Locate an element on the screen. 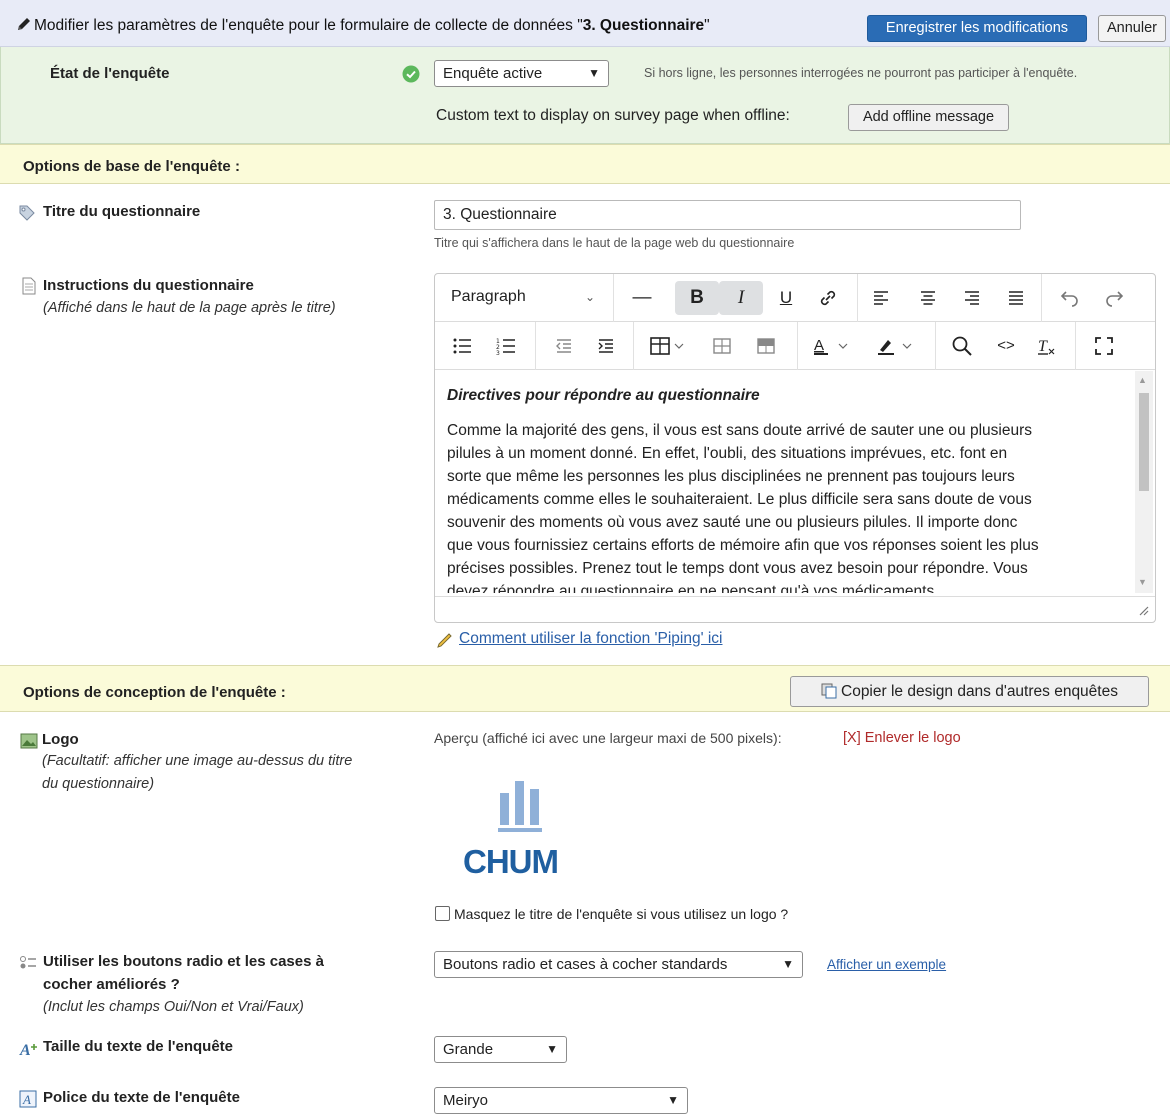  font-select: Meiryo ▼ is located at coordinates (561, 1100).